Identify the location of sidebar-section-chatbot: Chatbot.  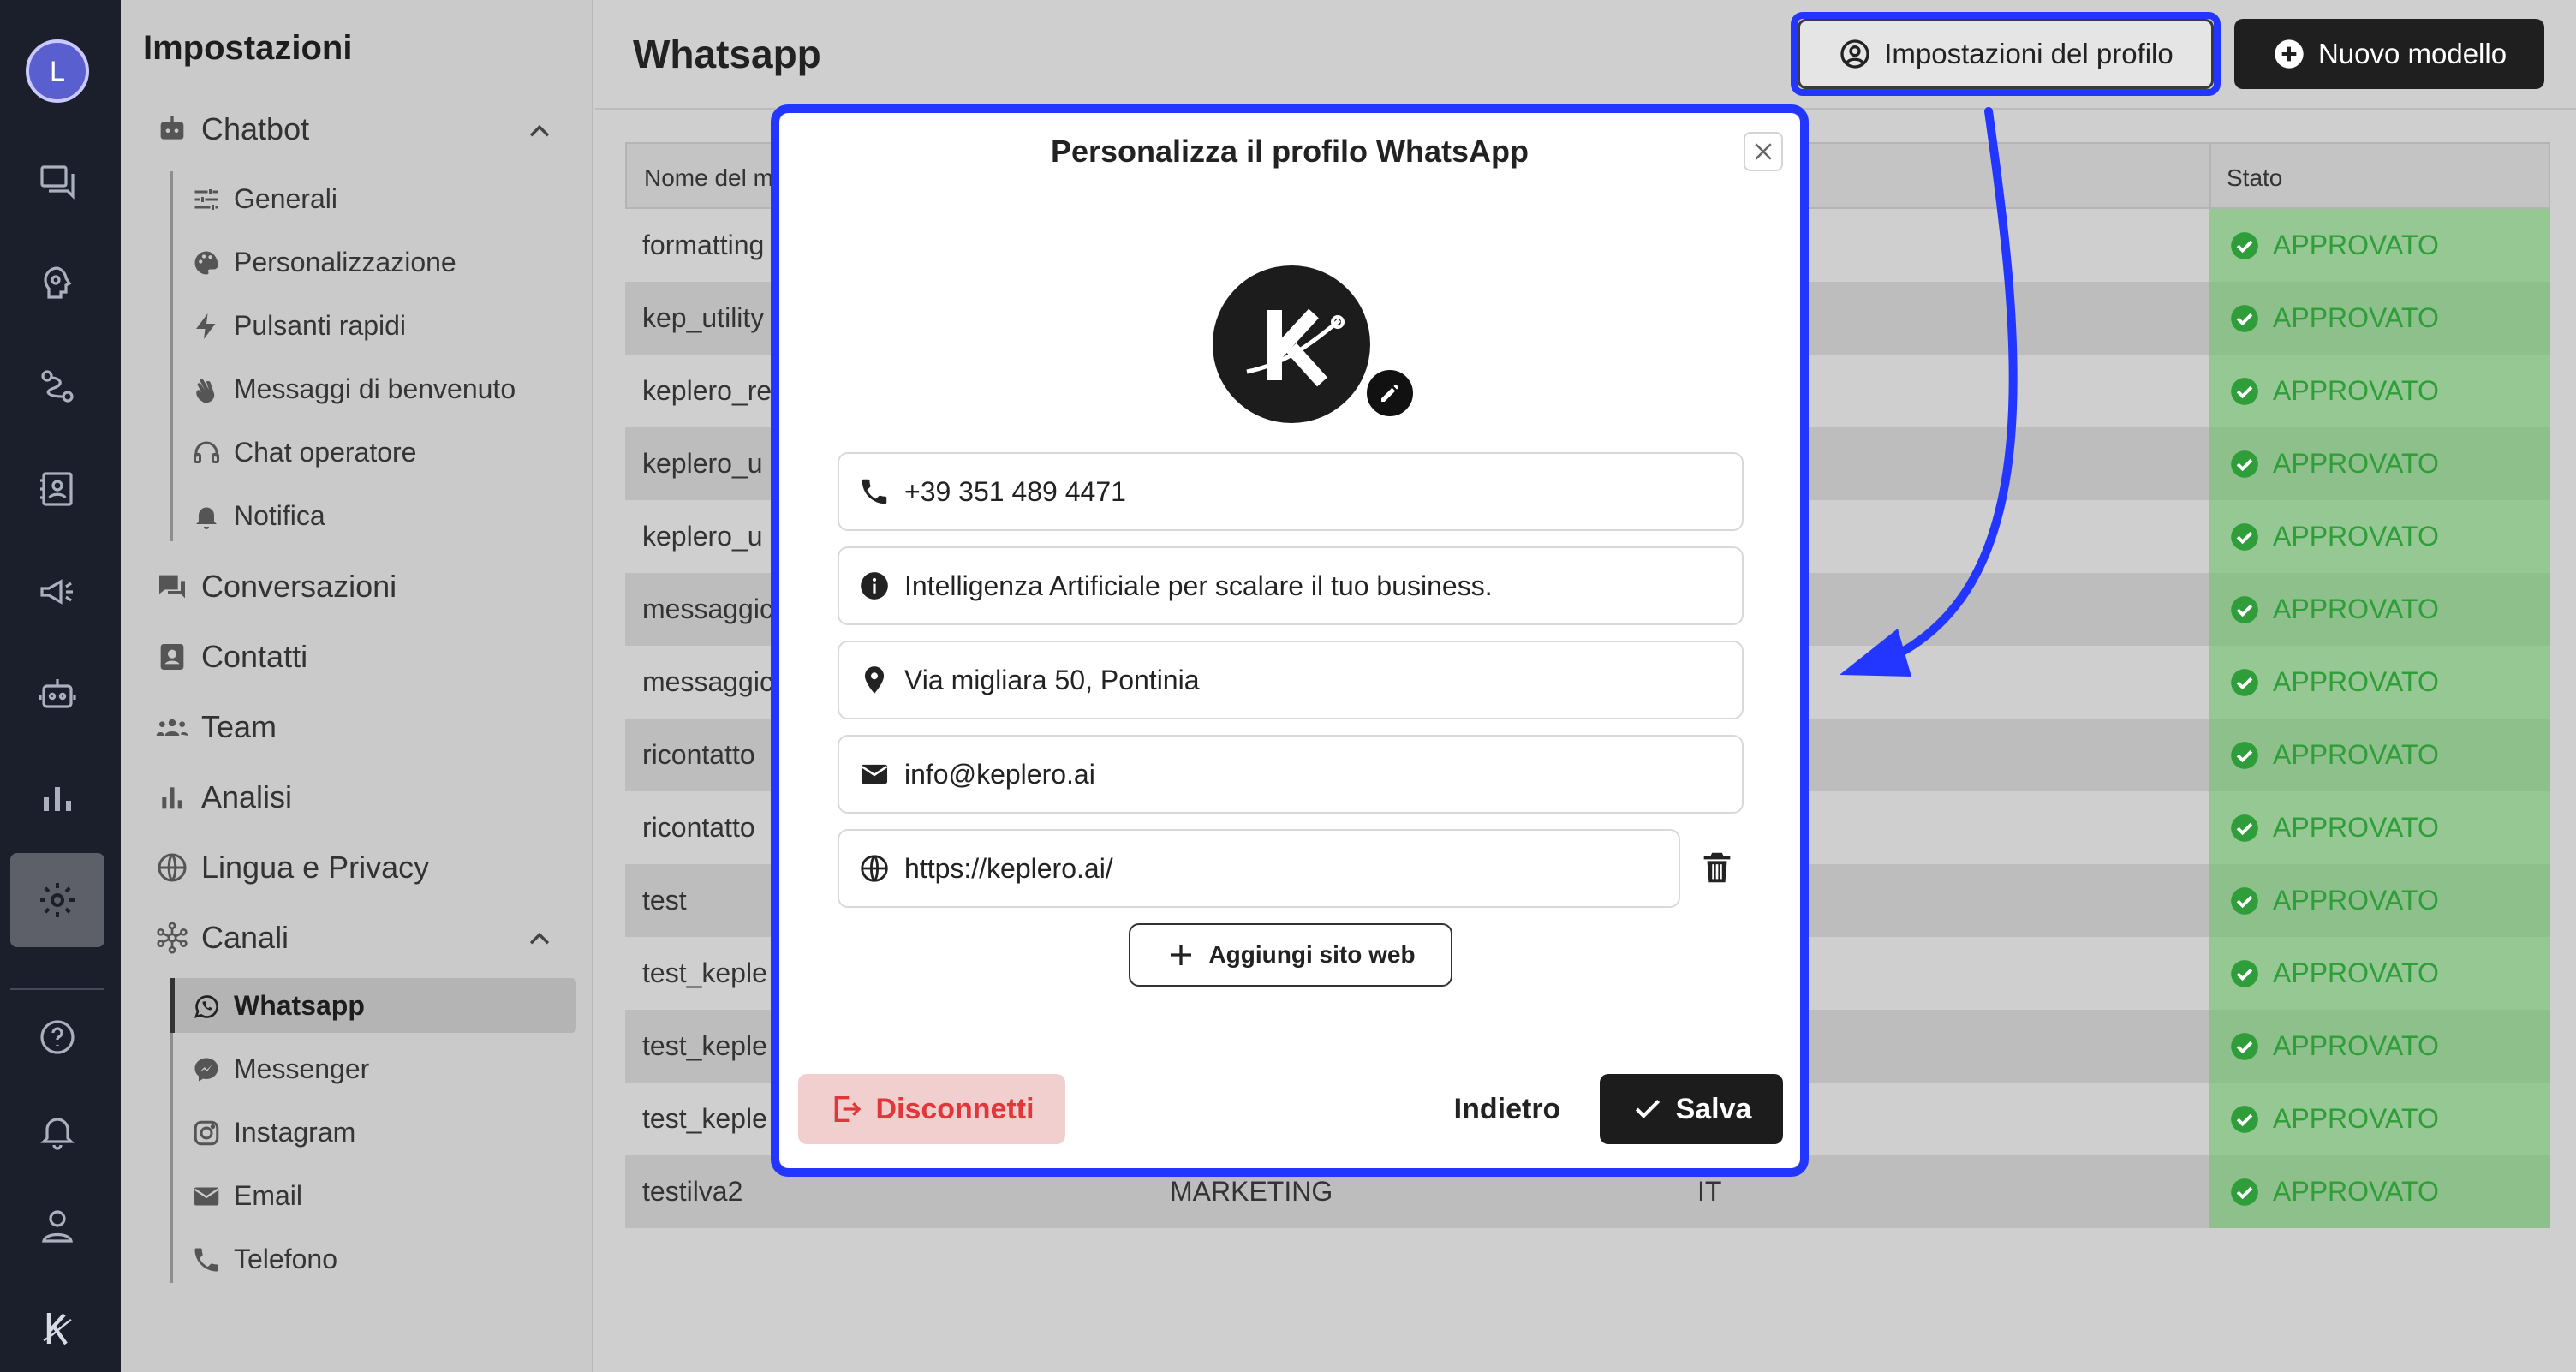
(232, 129).